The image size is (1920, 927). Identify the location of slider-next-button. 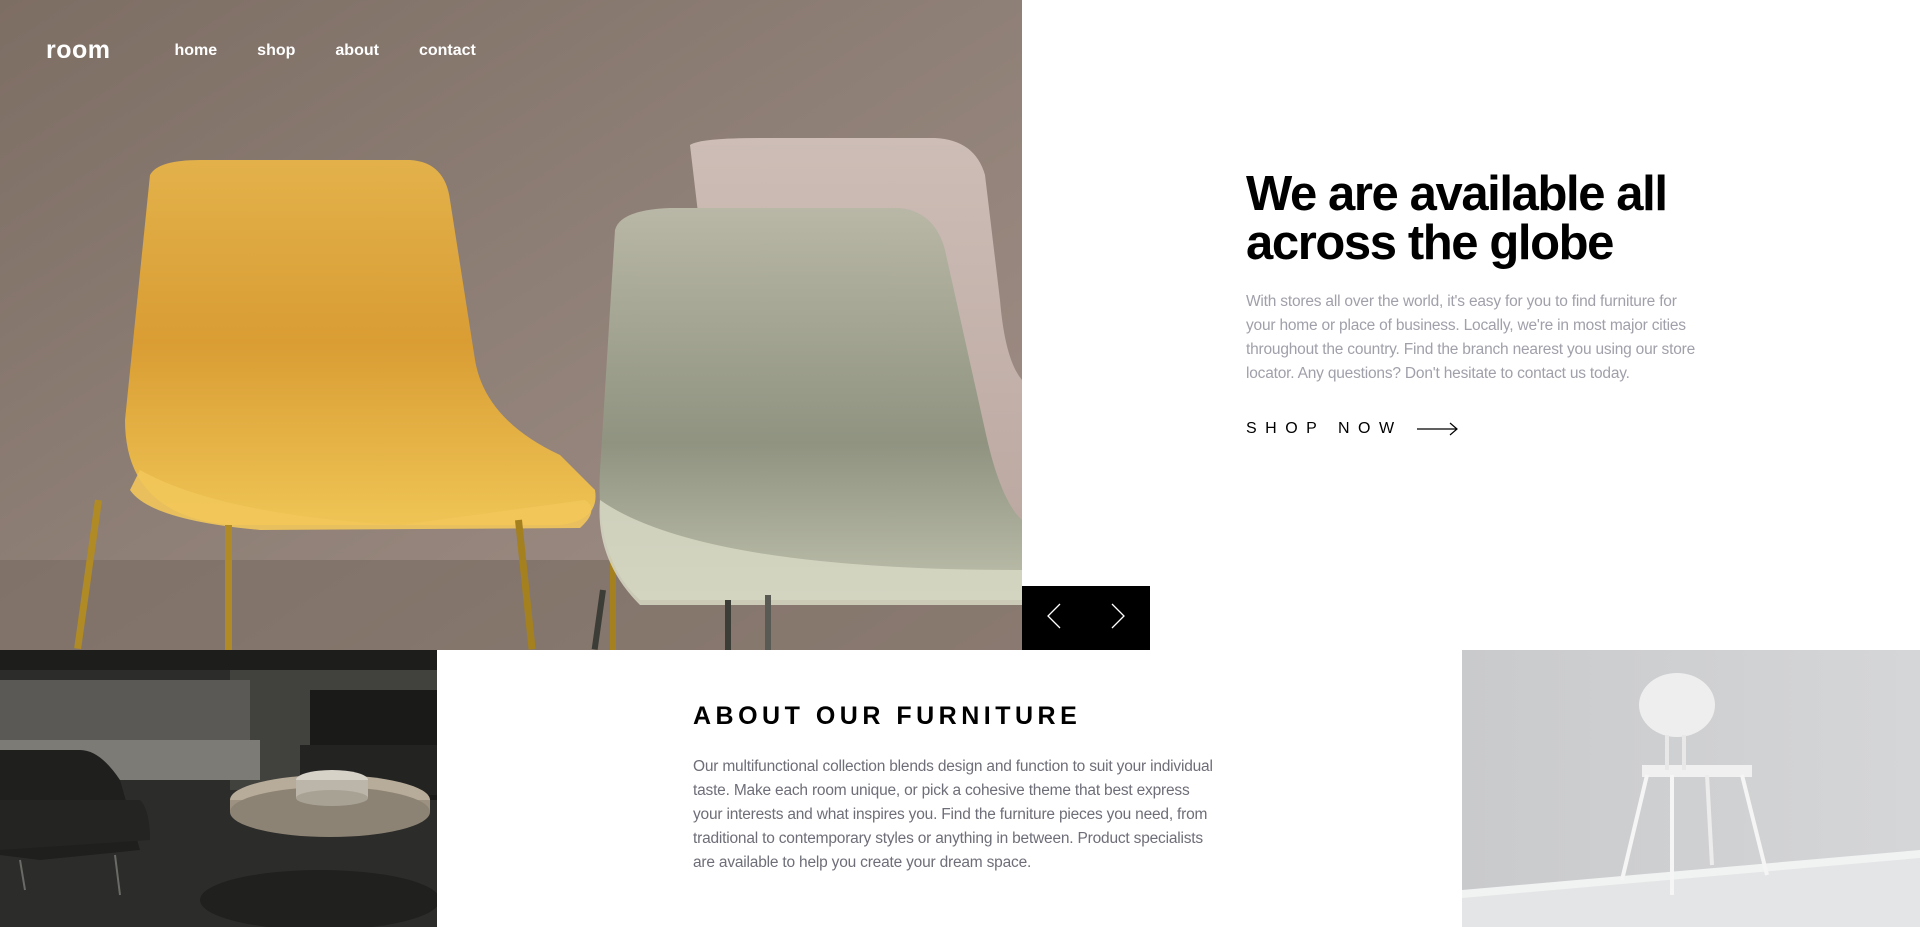
(1118, 618).